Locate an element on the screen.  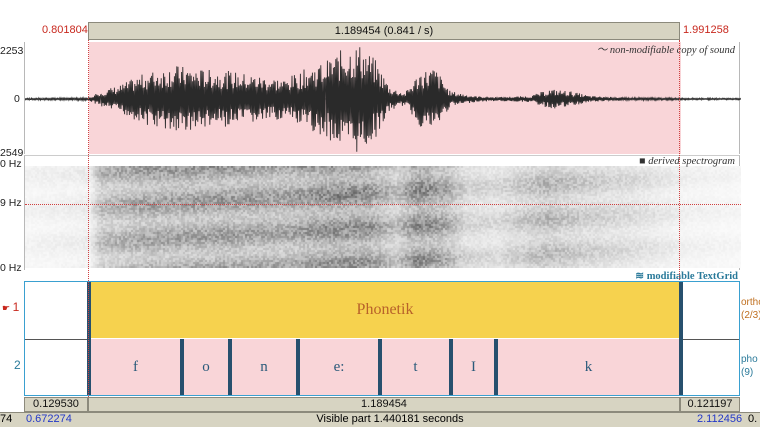
spectrogram-icon: ■ is located at coordinates (644, 161).